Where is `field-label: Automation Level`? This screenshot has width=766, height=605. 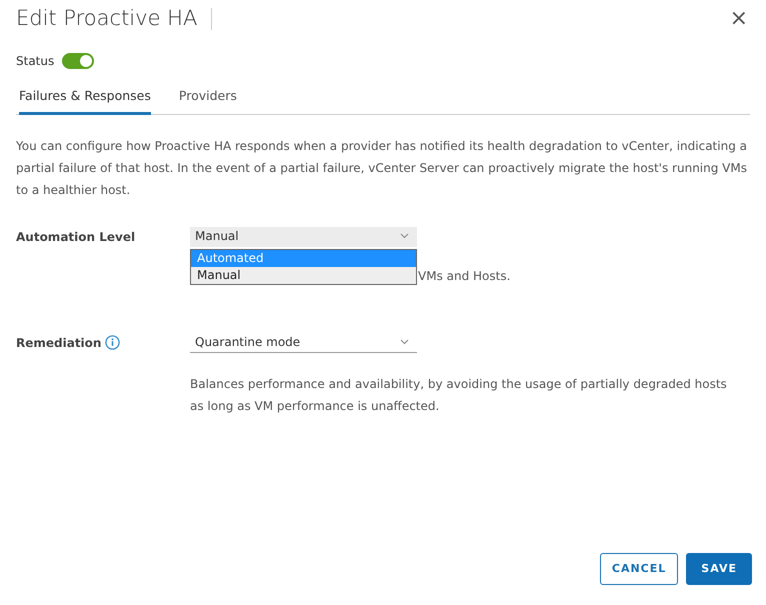 field-label: Automation Level is located at coordinates (76, 237).